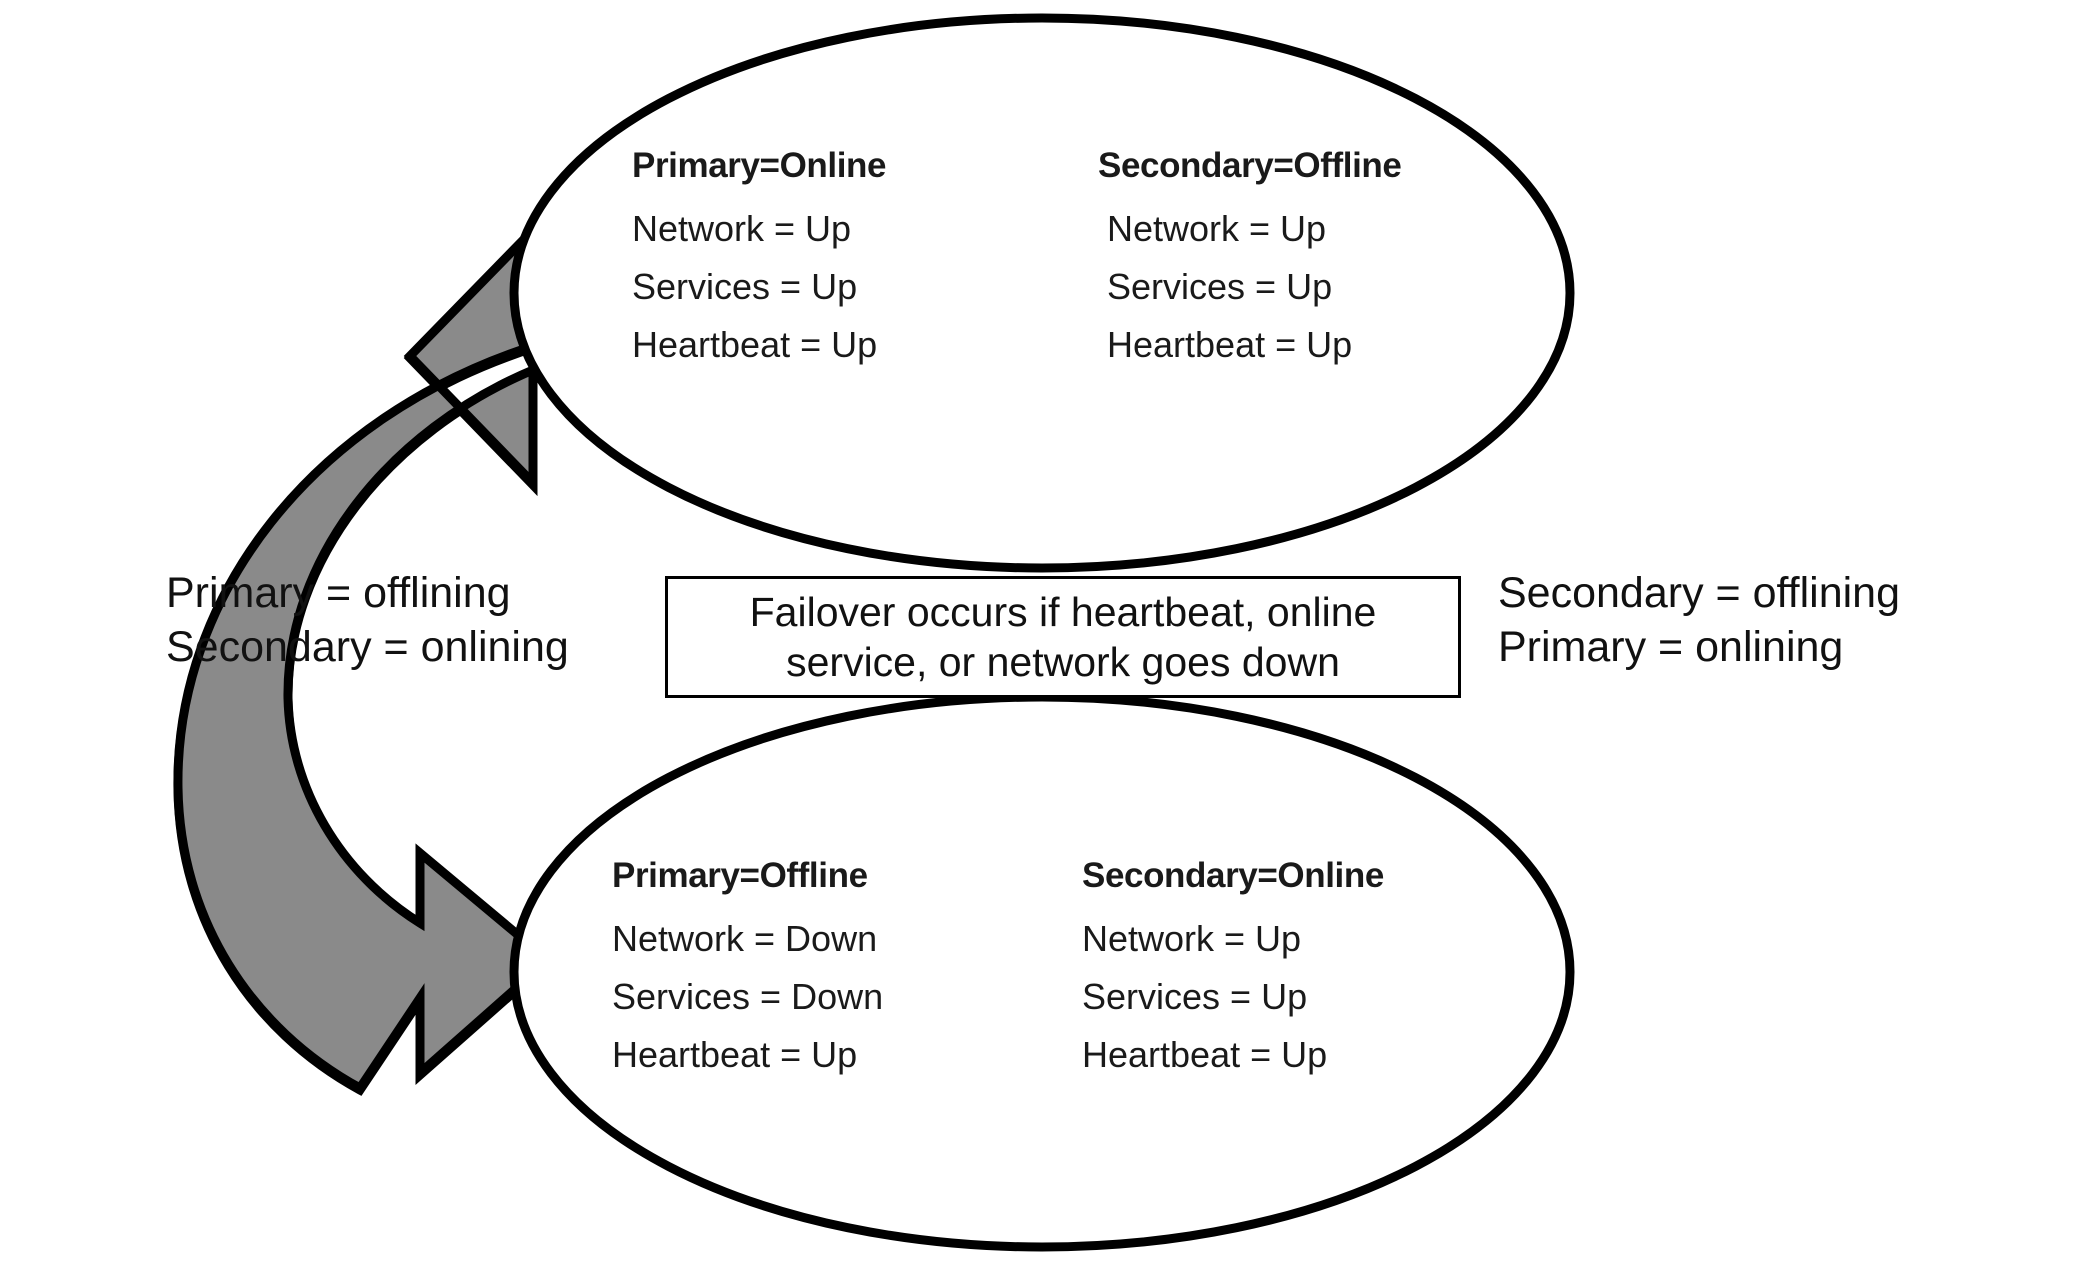 This screenshot has width=2084, height=1262. I want to click on top-state-secondary-services: Services = Up, so click(1220, 287).